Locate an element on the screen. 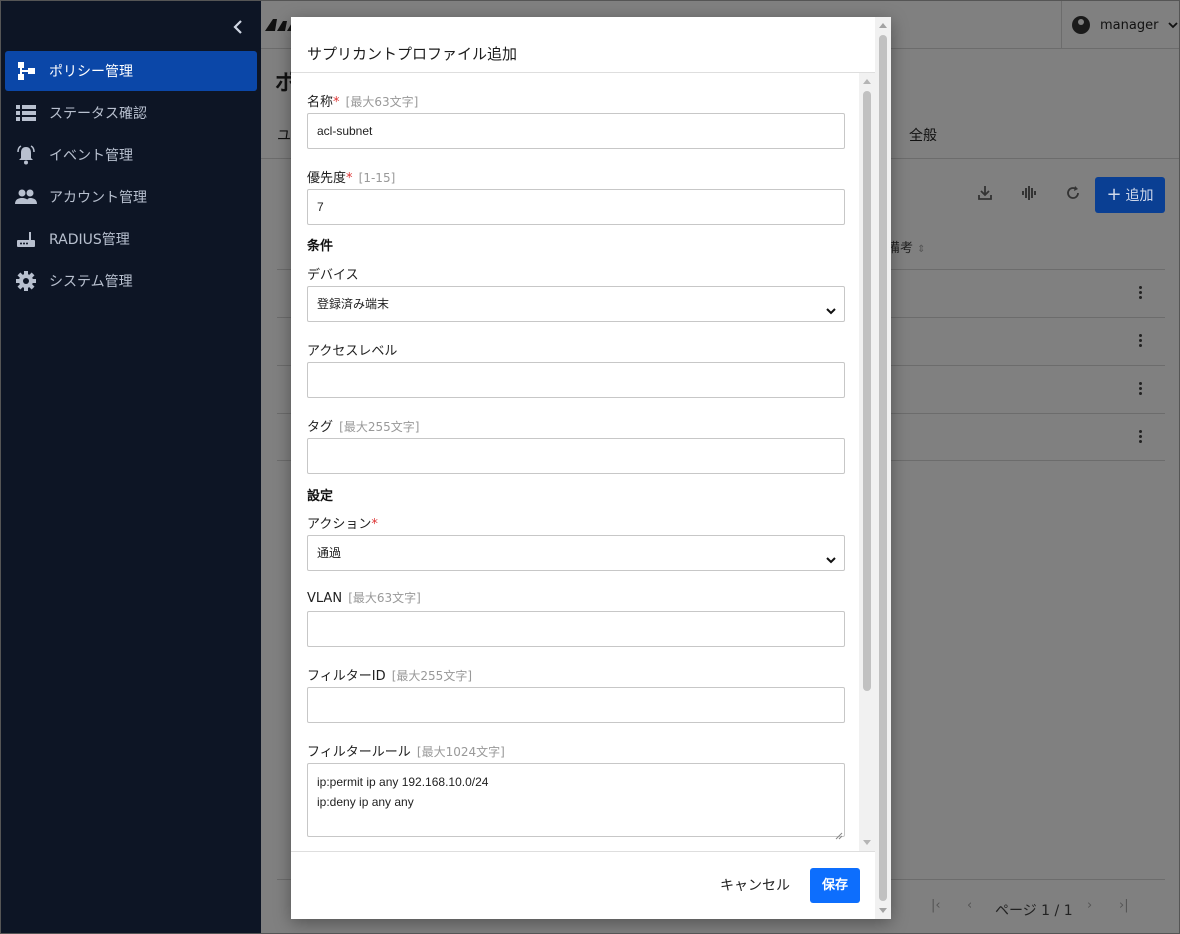 The image size is (1180, 934). sidebar-item-status: ステータス確認 is located at coordinates (131, 113).